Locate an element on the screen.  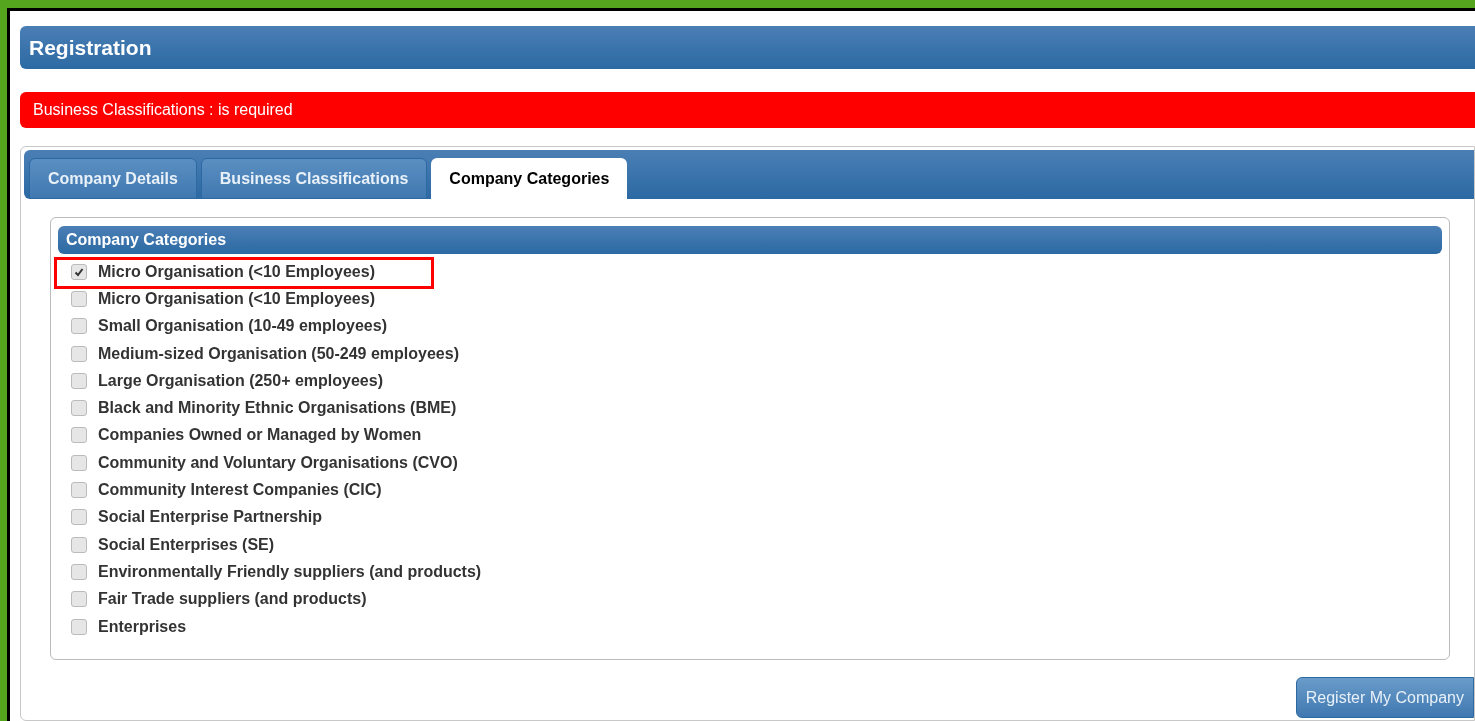
group-header: Company Categories is located at coordinates (750, 240).